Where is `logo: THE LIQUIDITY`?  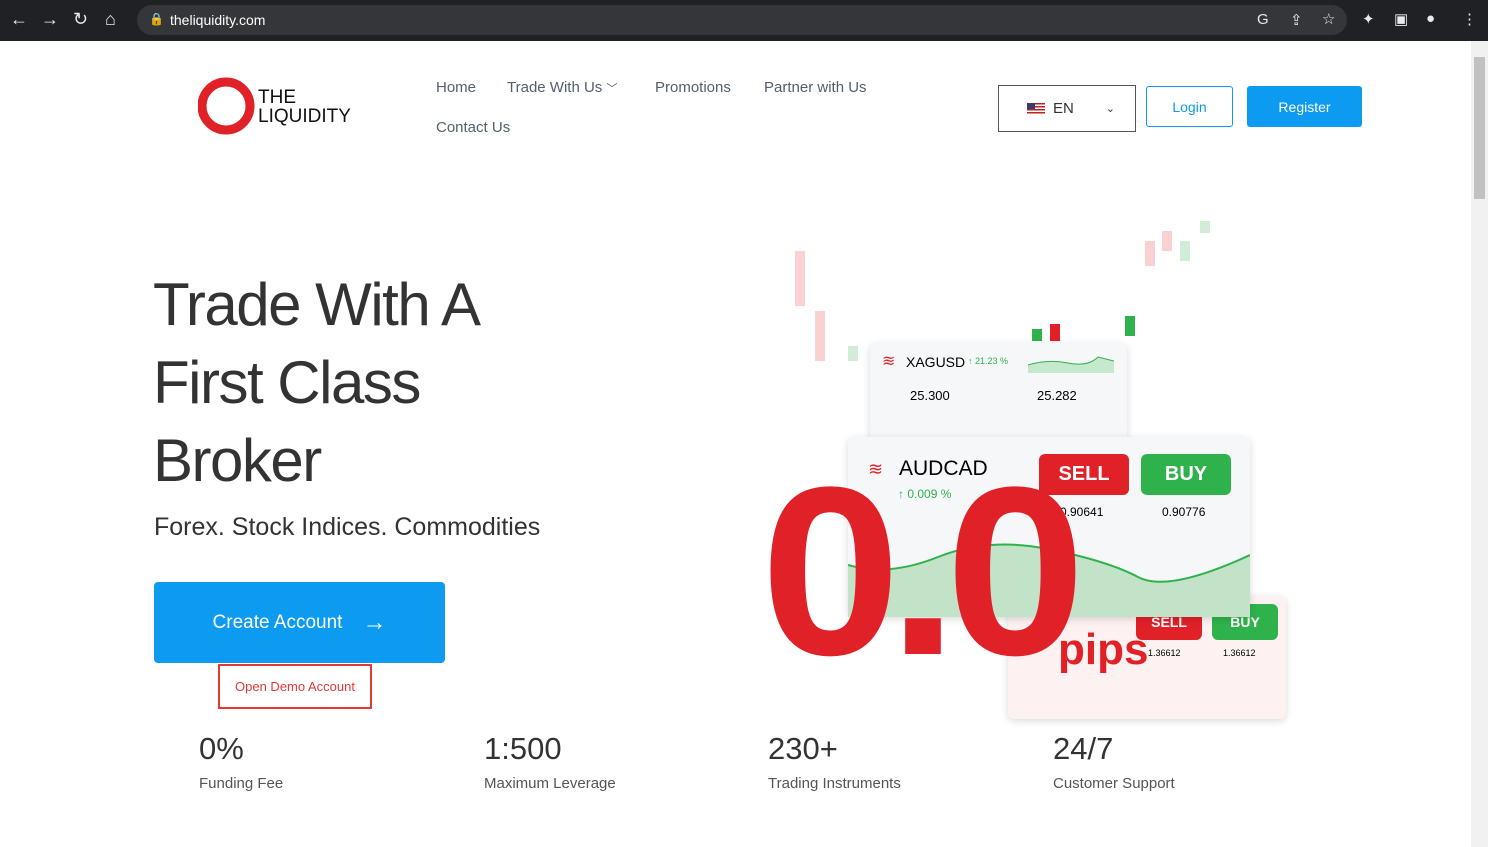 logo: THE LIQUIDITY is located at coordinates (277, 109).